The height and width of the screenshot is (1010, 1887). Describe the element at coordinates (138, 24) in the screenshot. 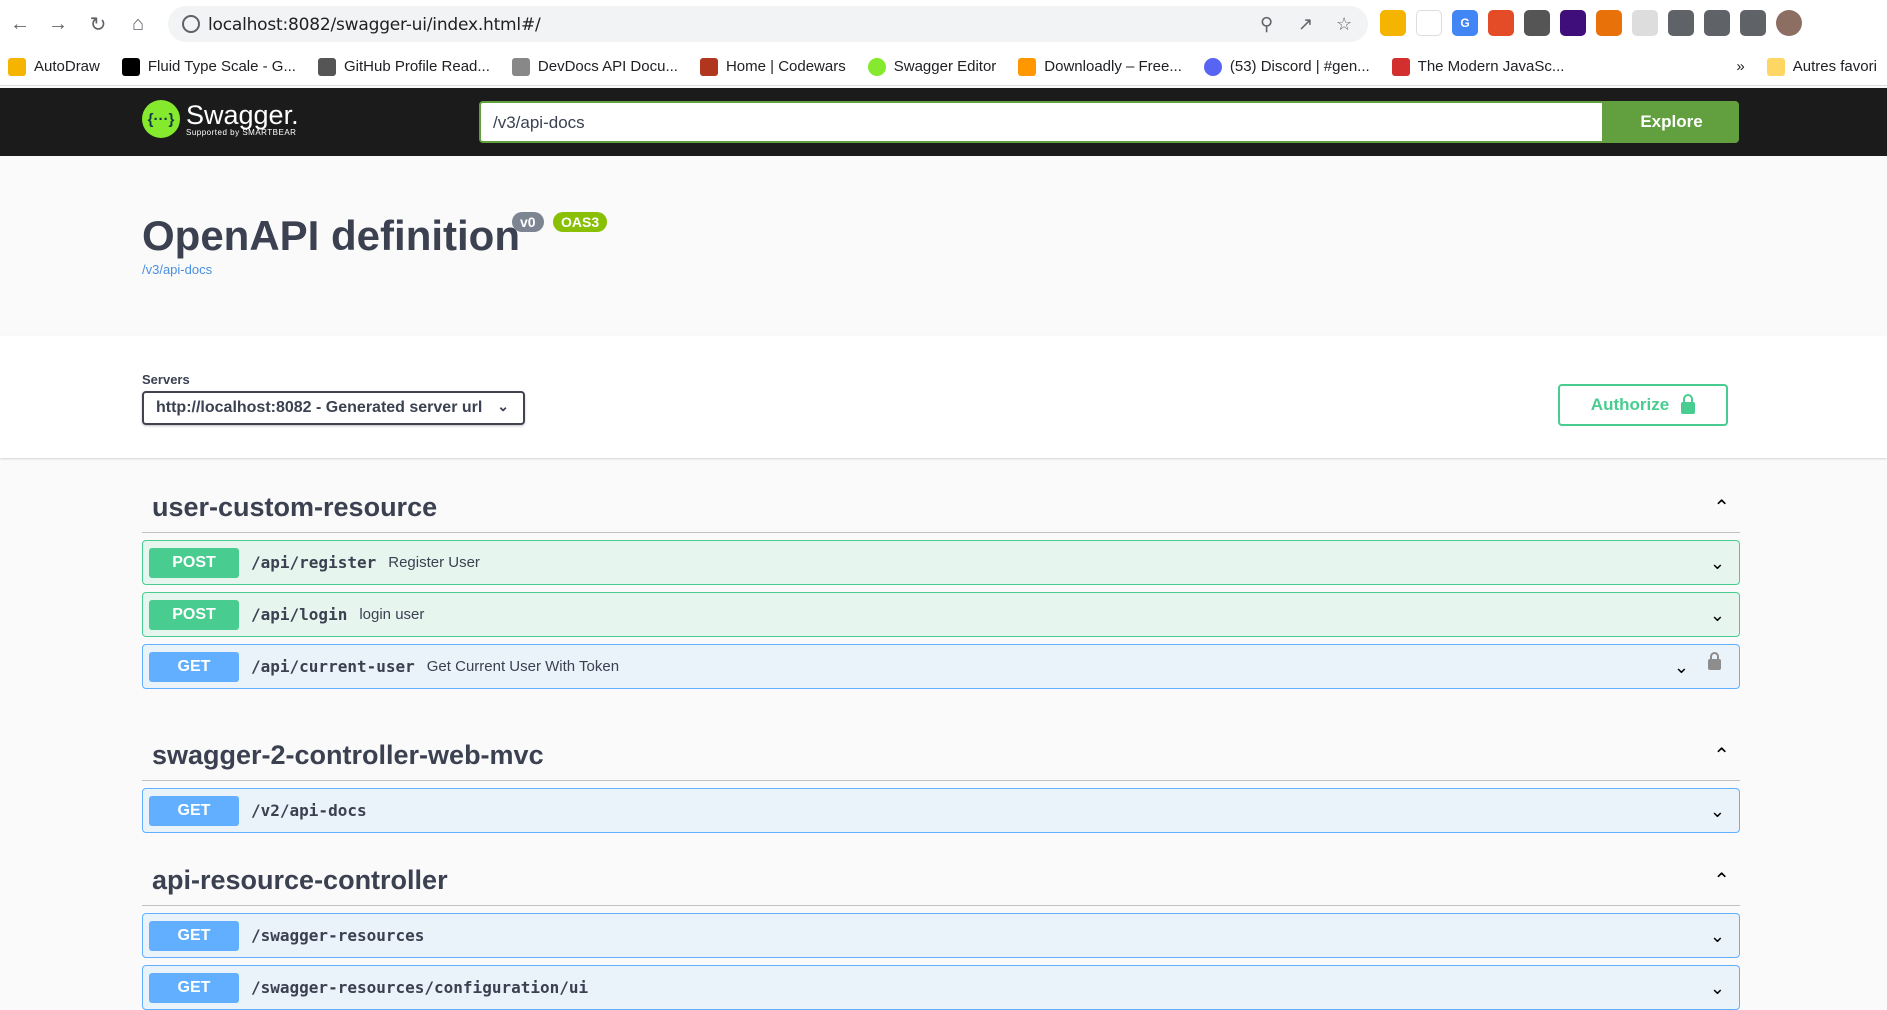

I see `home-icon: ⌂` at that location.